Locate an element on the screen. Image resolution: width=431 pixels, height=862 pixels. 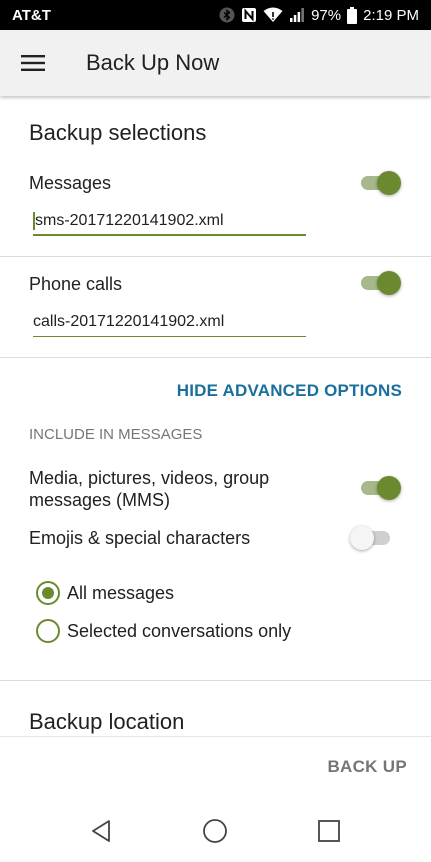
selected-conversations-label: Selected conversations only is located at coordinates (179, 631).